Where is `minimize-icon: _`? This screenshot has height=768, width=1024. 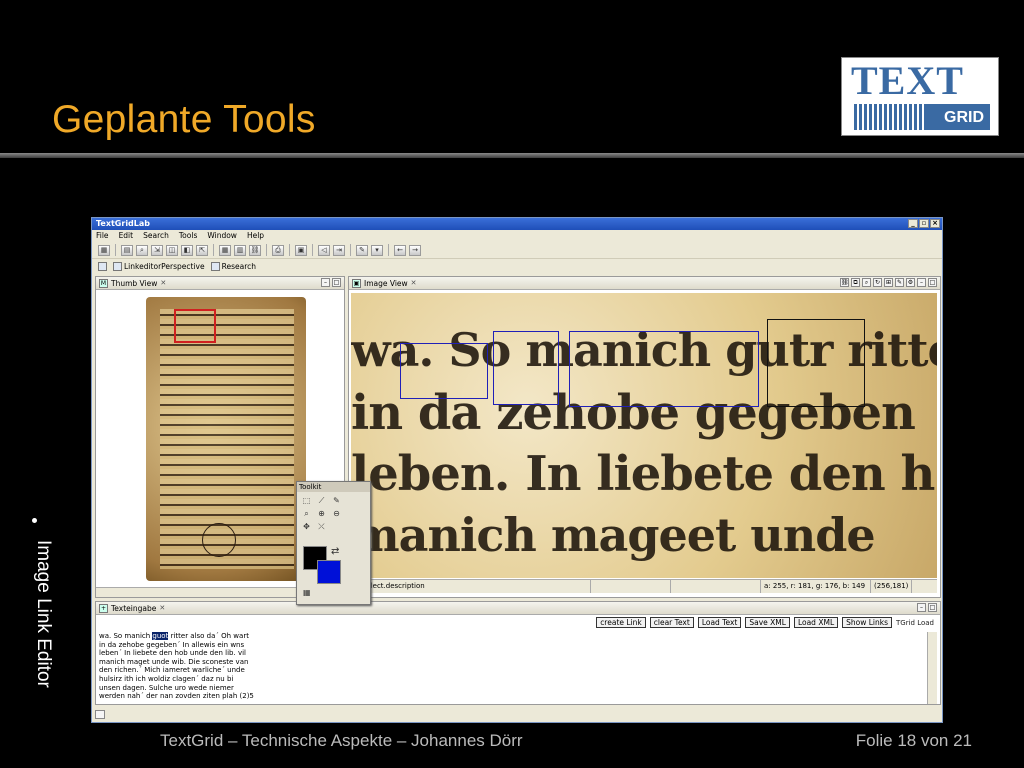
minimize-icon: _ is located at coordinates (913, 223).